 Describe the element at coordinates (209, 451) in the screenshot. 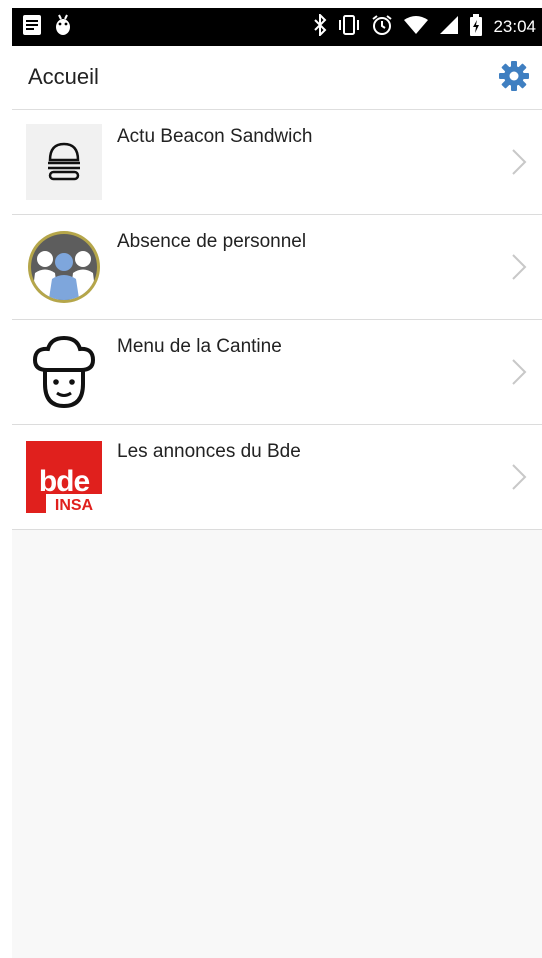

I see `list-item-label: Les annonces du Bde` at that location.